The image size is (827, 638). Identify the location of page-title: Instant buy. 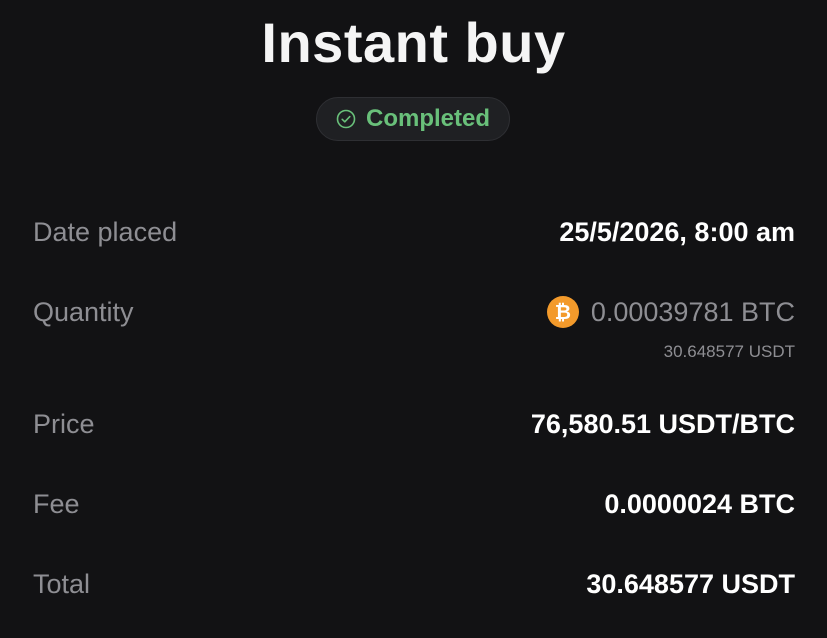
(413, 42).